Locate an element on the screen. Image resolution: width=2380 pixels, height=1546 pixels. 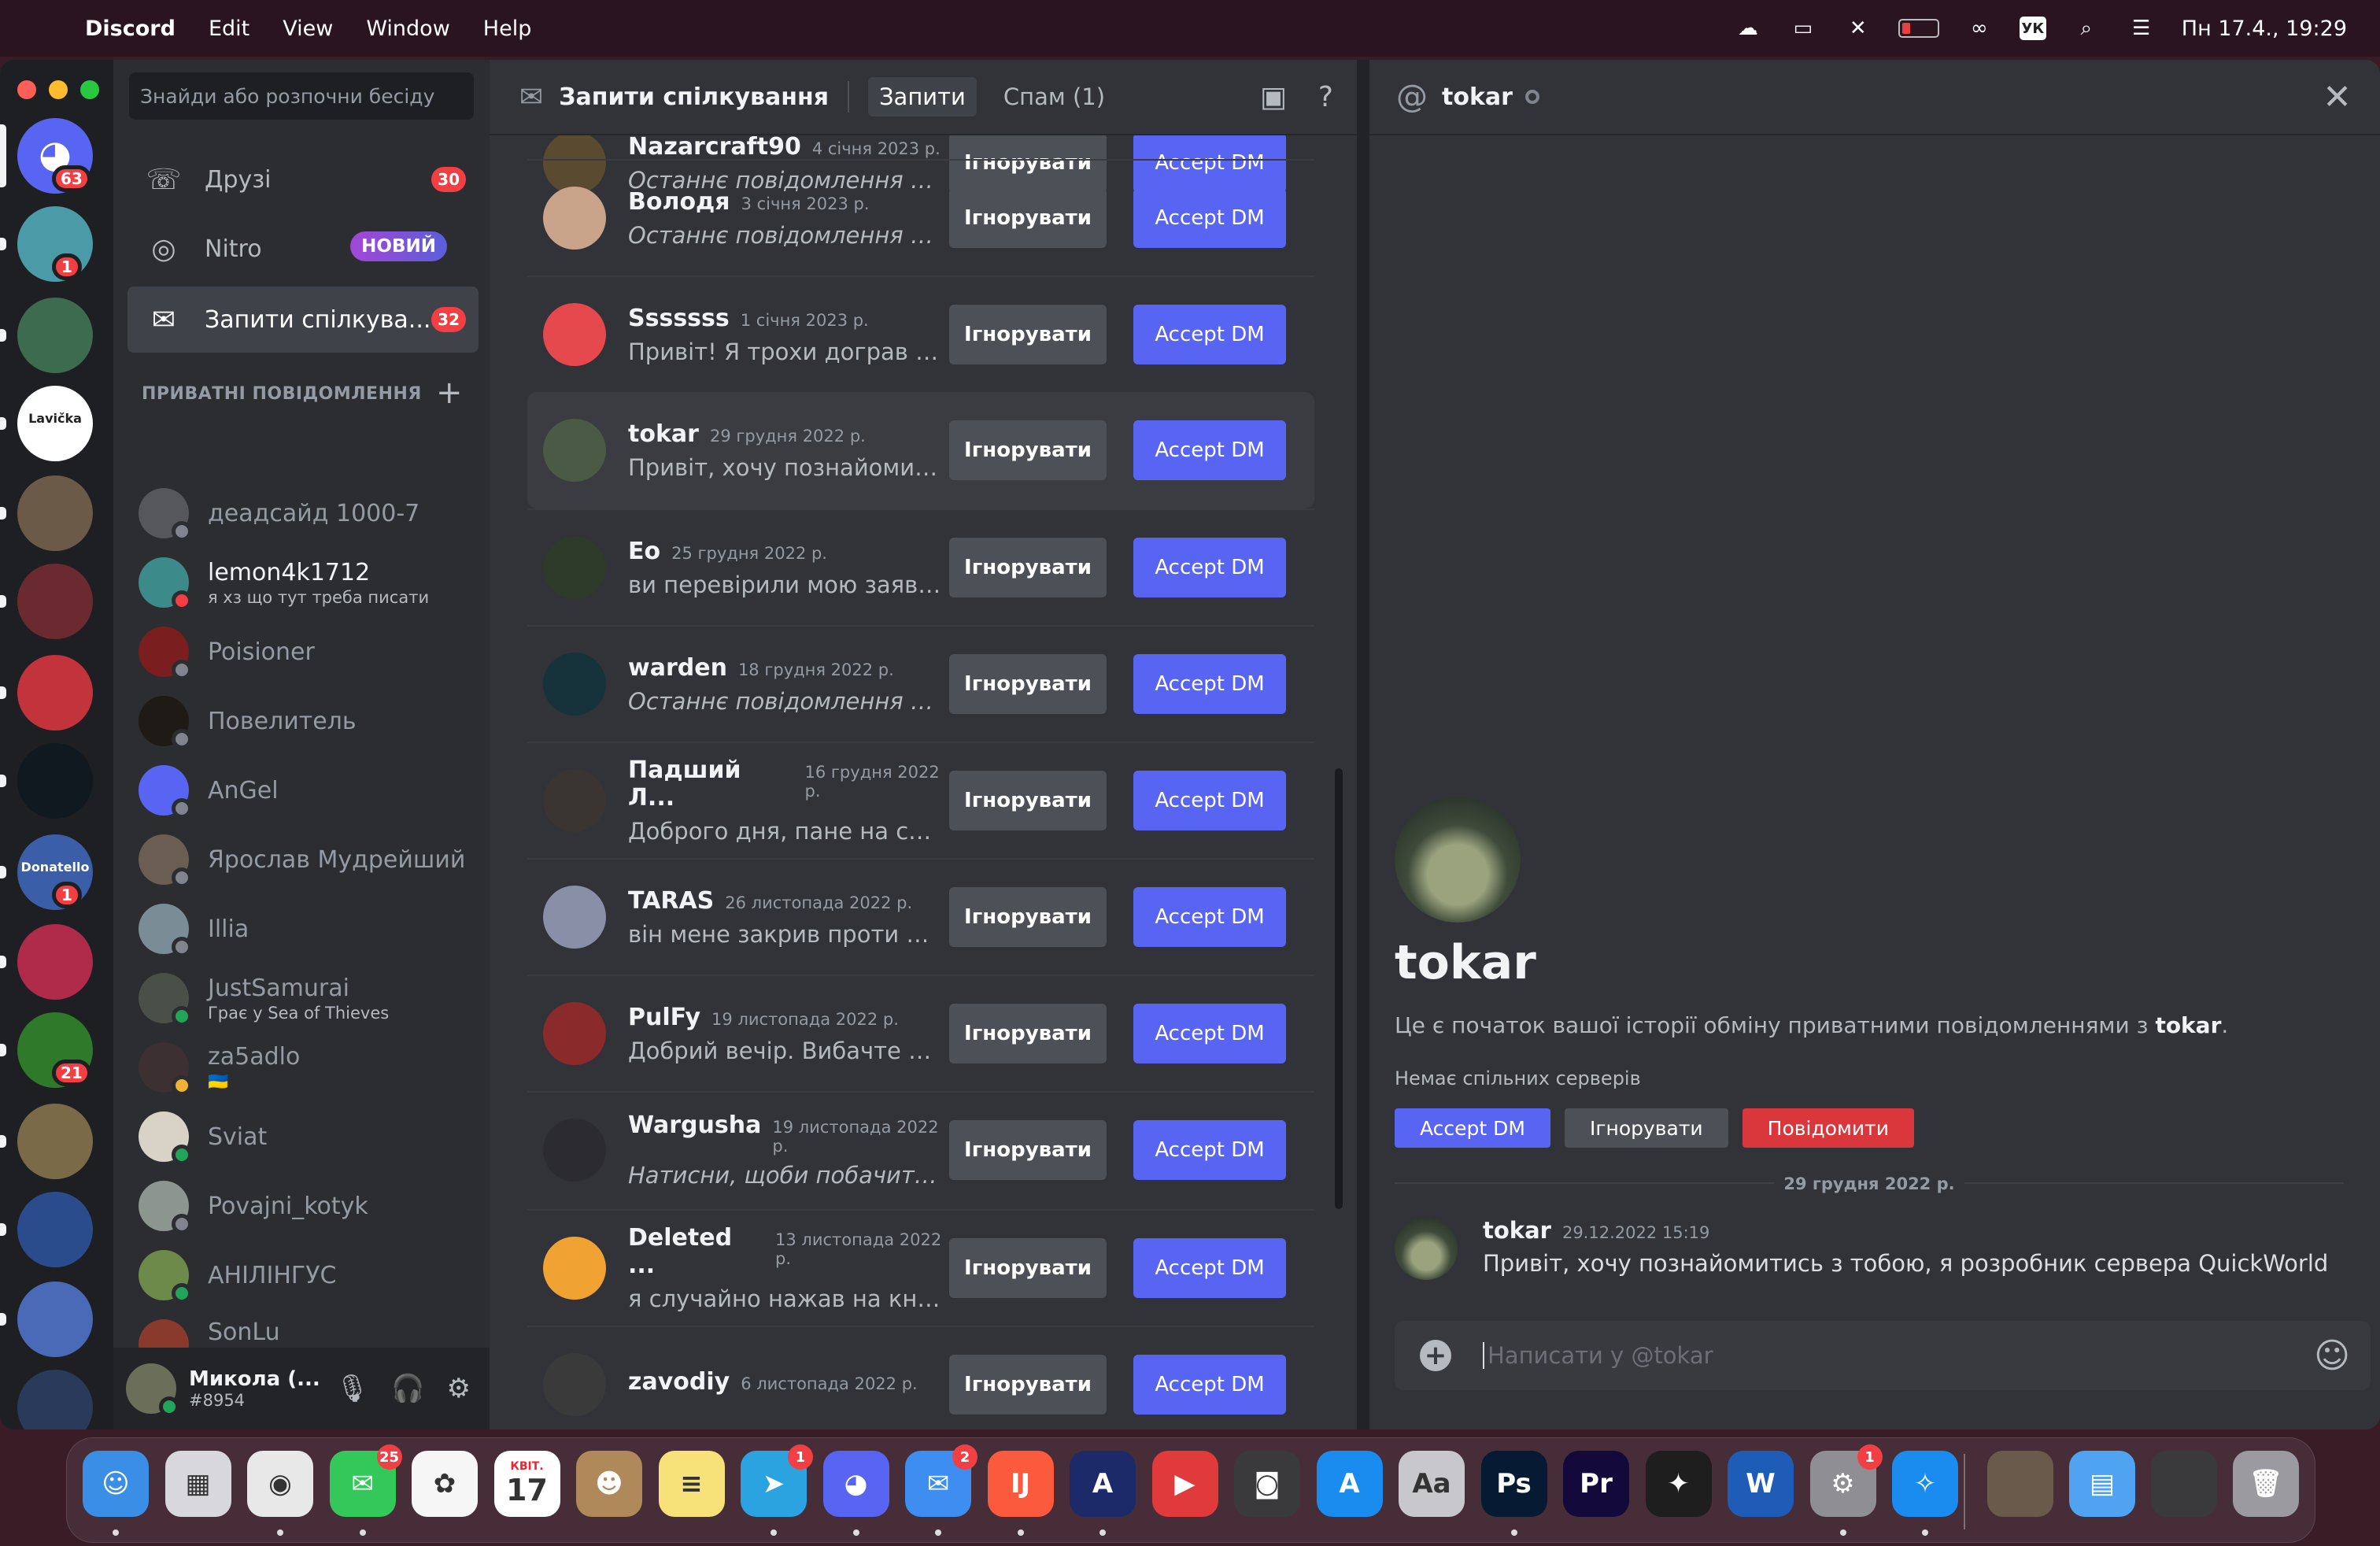
close-window-button is located at coordinates (27, 89).